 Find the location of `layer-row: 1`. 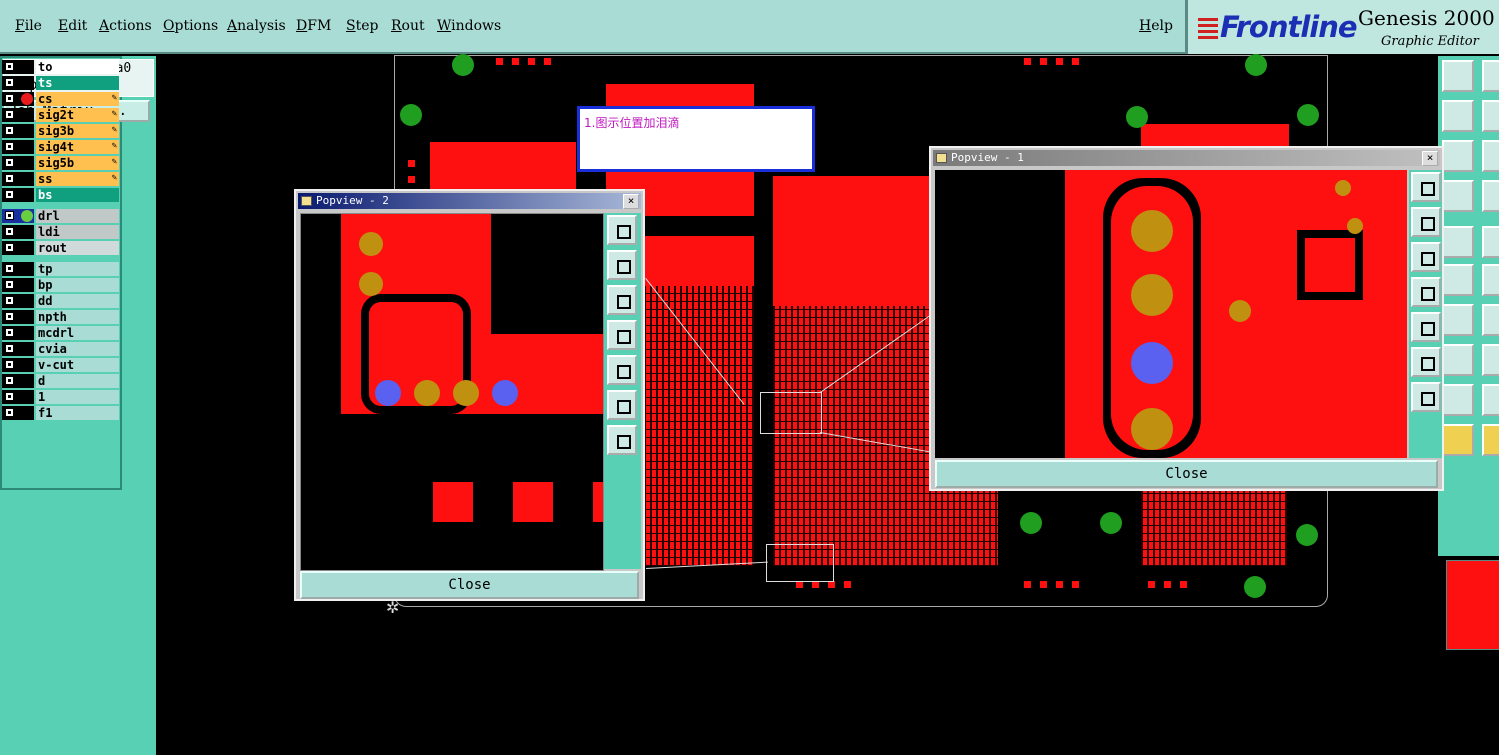

layer-row: 1 is located at coordinates (60, 397).